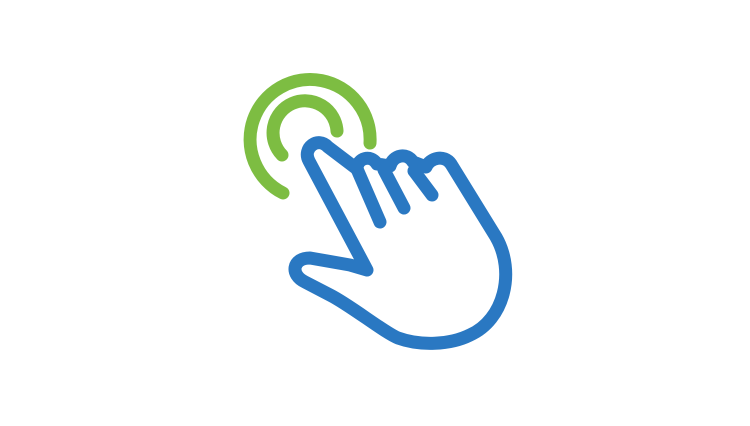 This screenshot has height=426, width=750. What do you see at coordinates (423, 183) in the screenshot?
I see `finger-line-pinky` at bounding box center [423, 183].